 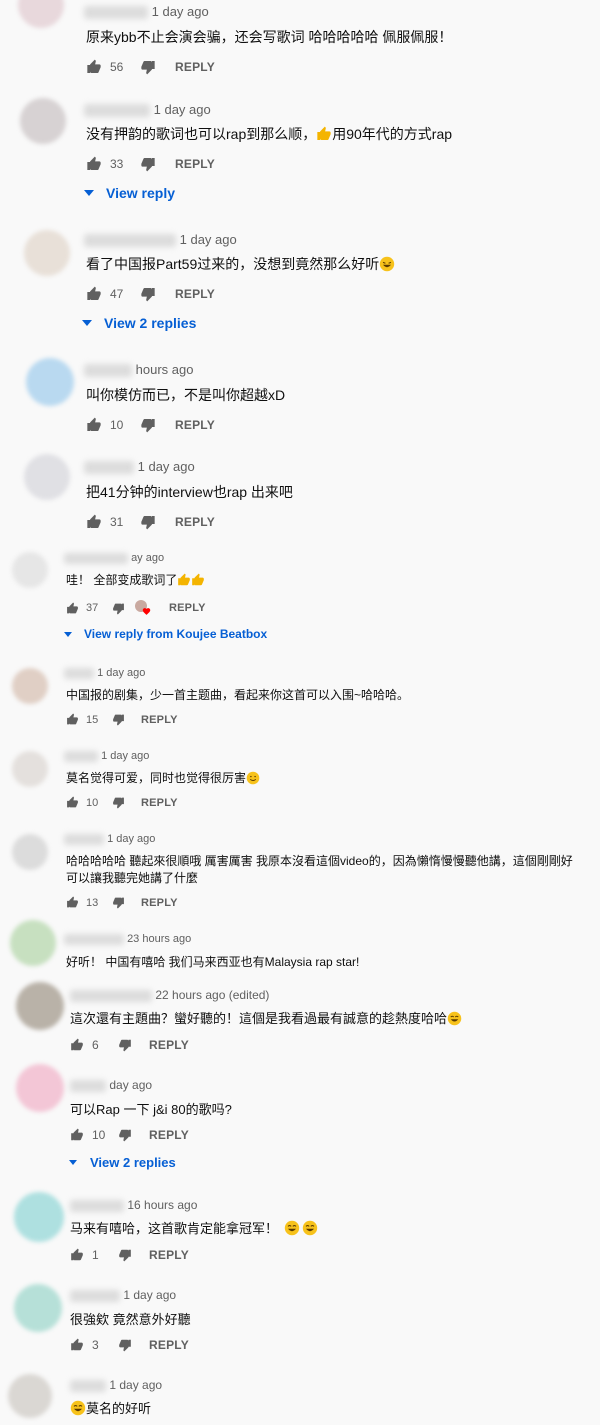 I want to click on grinning-emoji-icon, so click(x=454, y=1018).